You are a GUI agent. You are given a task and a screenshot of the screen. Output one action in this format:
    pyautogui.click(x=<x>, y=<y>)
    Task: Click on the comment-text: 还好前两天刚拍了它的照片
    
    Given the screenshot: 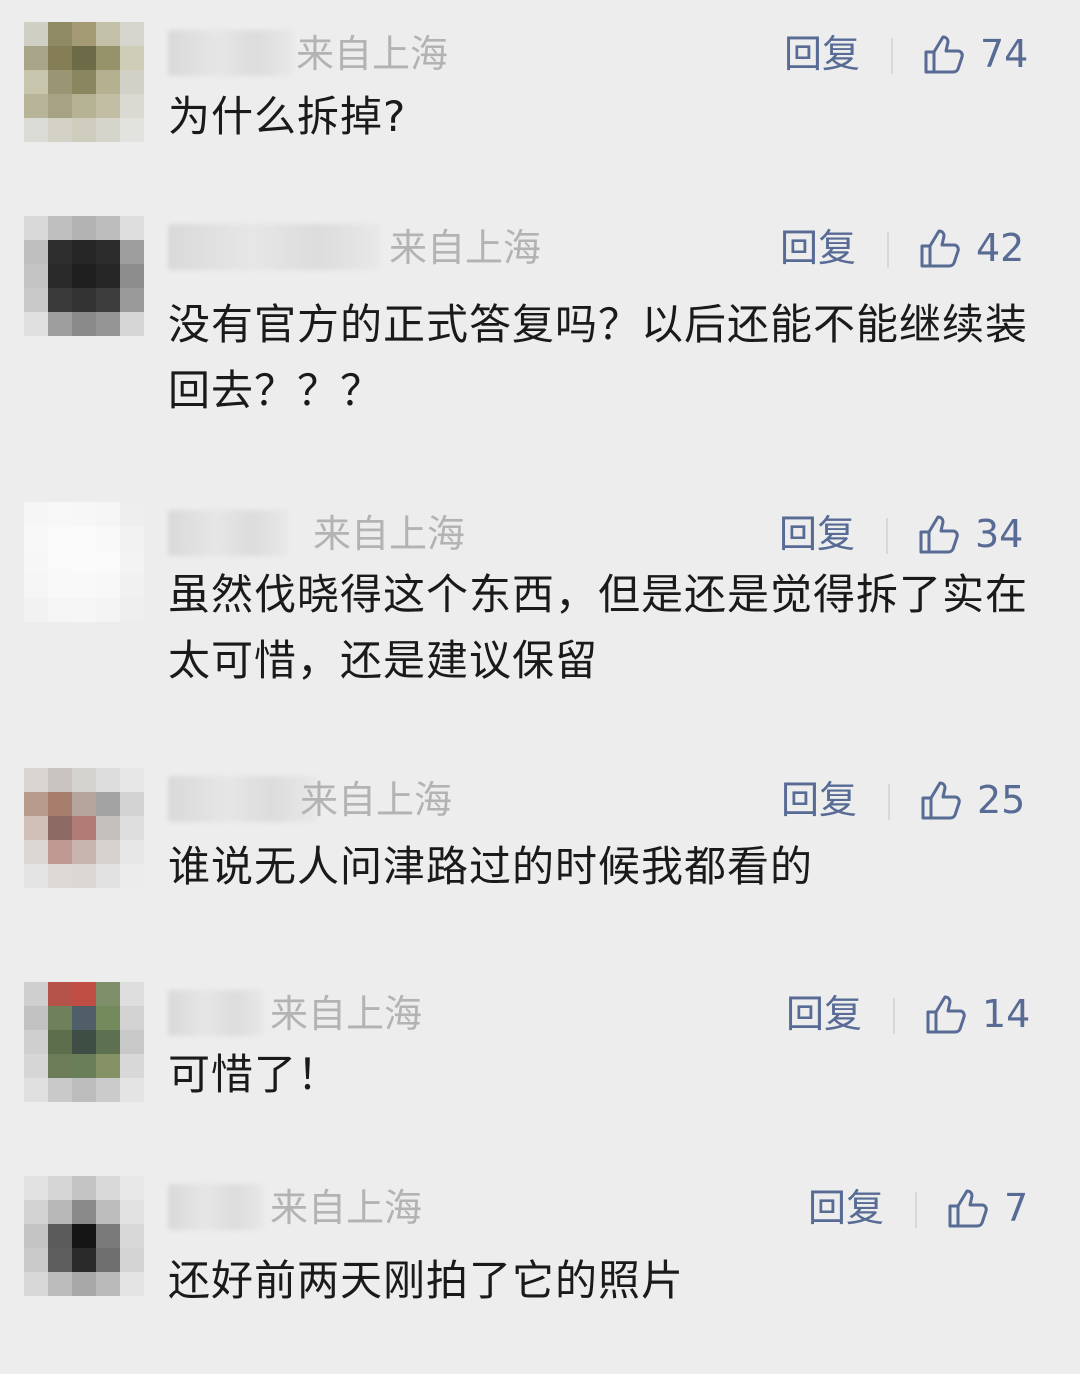 What is the action you would take?
    pyautogui.click(x=426, y=1280)
    